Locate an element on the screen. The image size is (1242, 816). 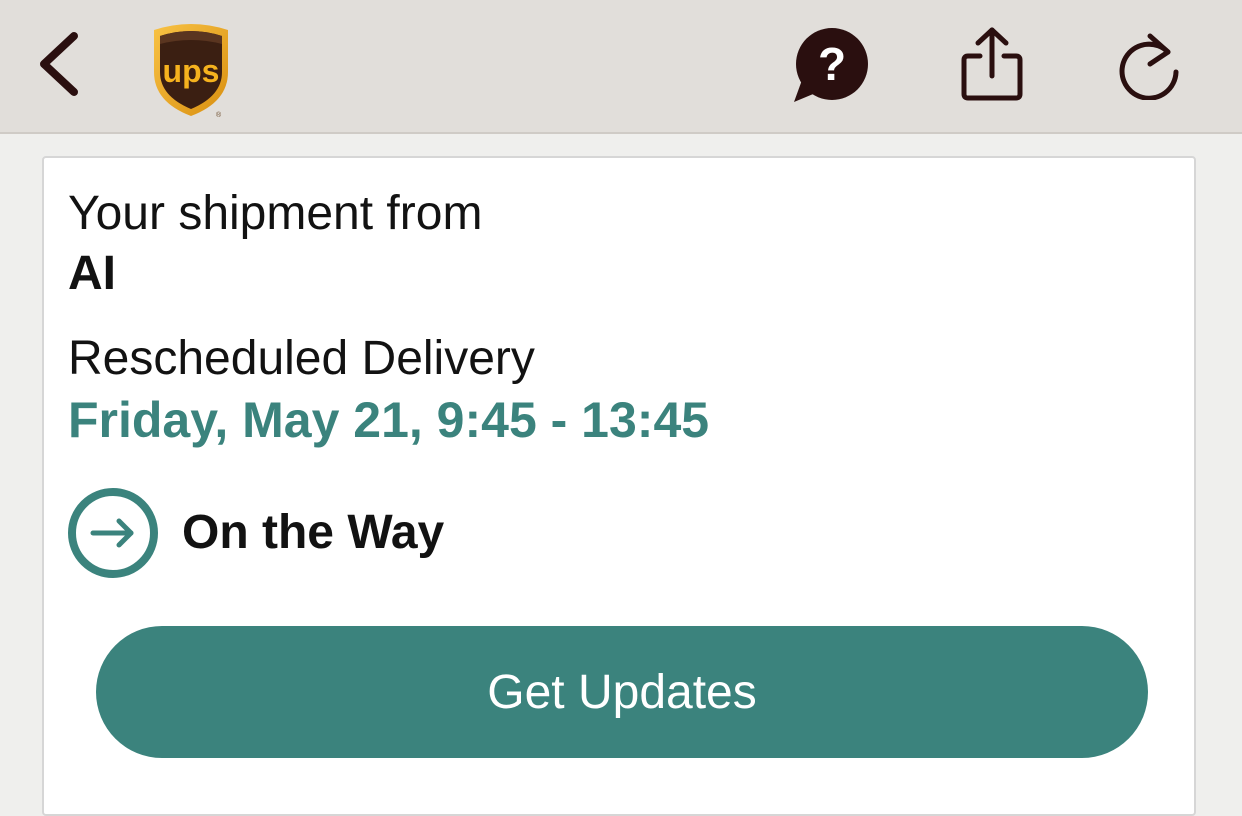
shipment-from-label: Your shipment from is located at coordinates (275, 213).